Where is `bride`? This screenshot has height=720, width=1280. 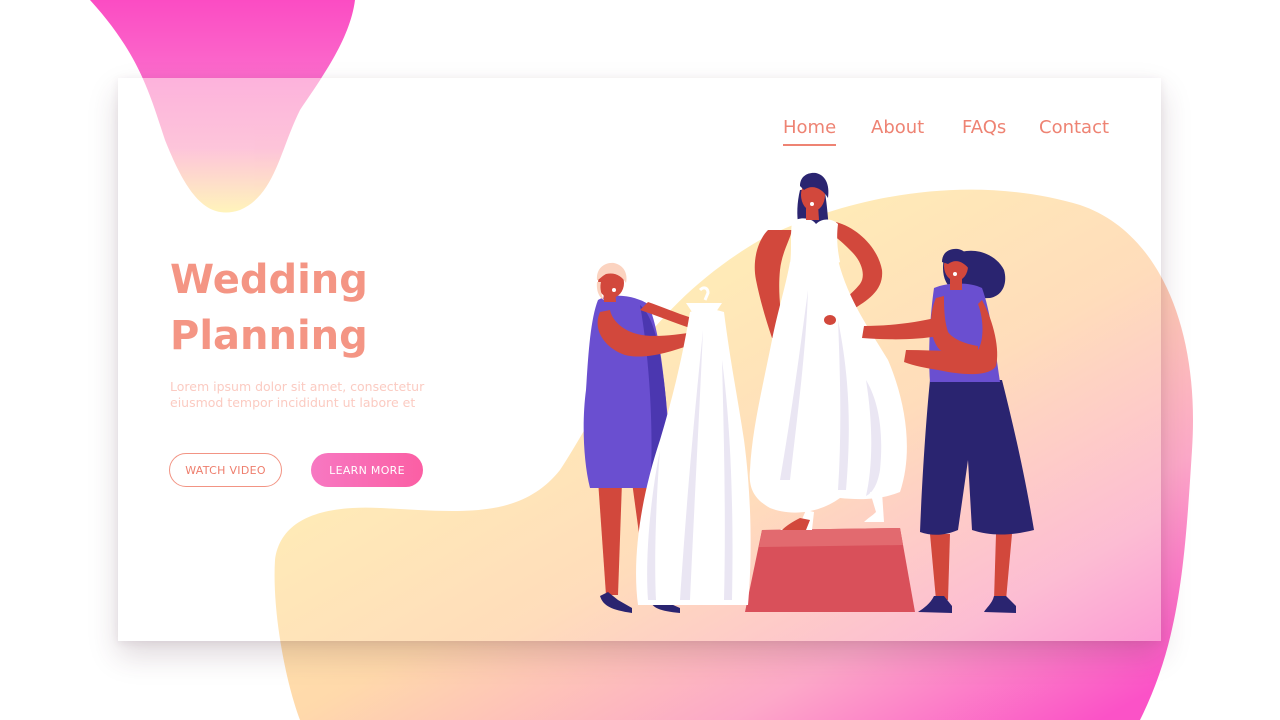
bride is located at coordinates (828, 351).